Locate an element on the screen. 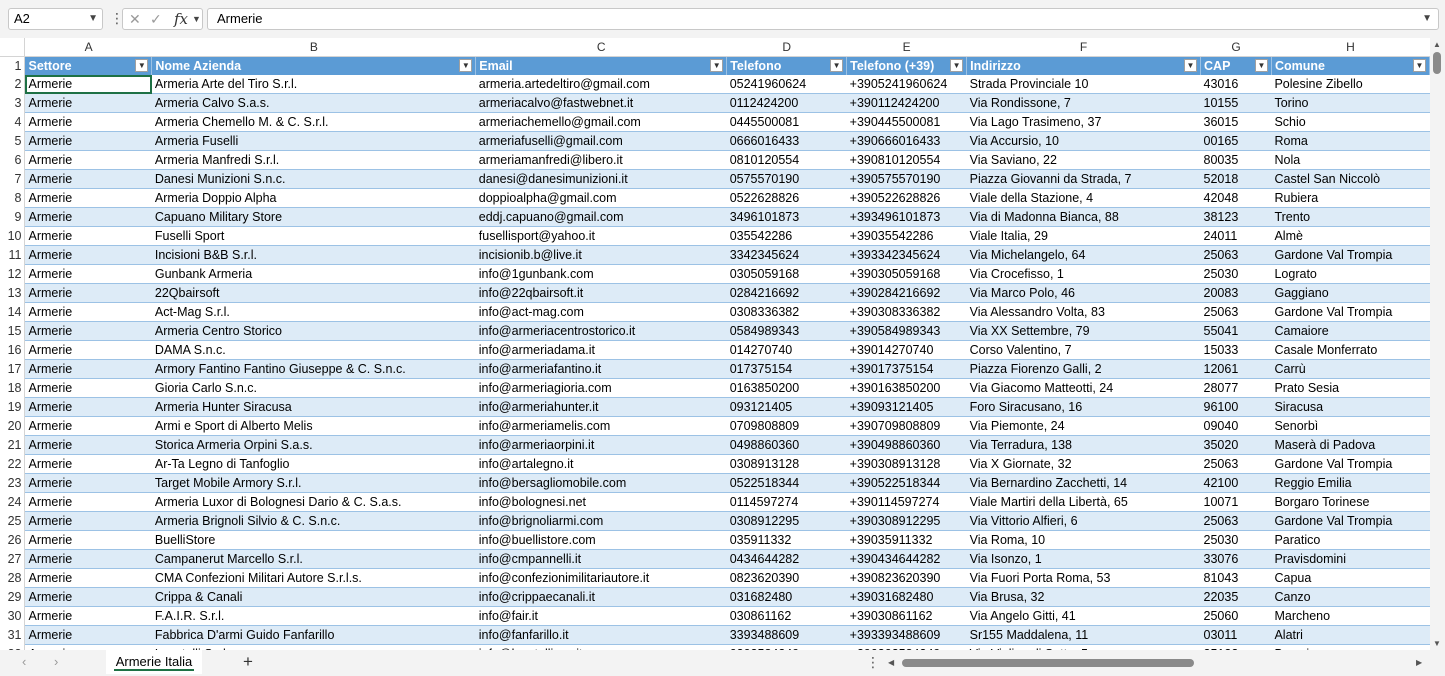 The width and height of the screenshot is (1445, 676). table-cell: +390308912295 is located at coordinates (906, 521).